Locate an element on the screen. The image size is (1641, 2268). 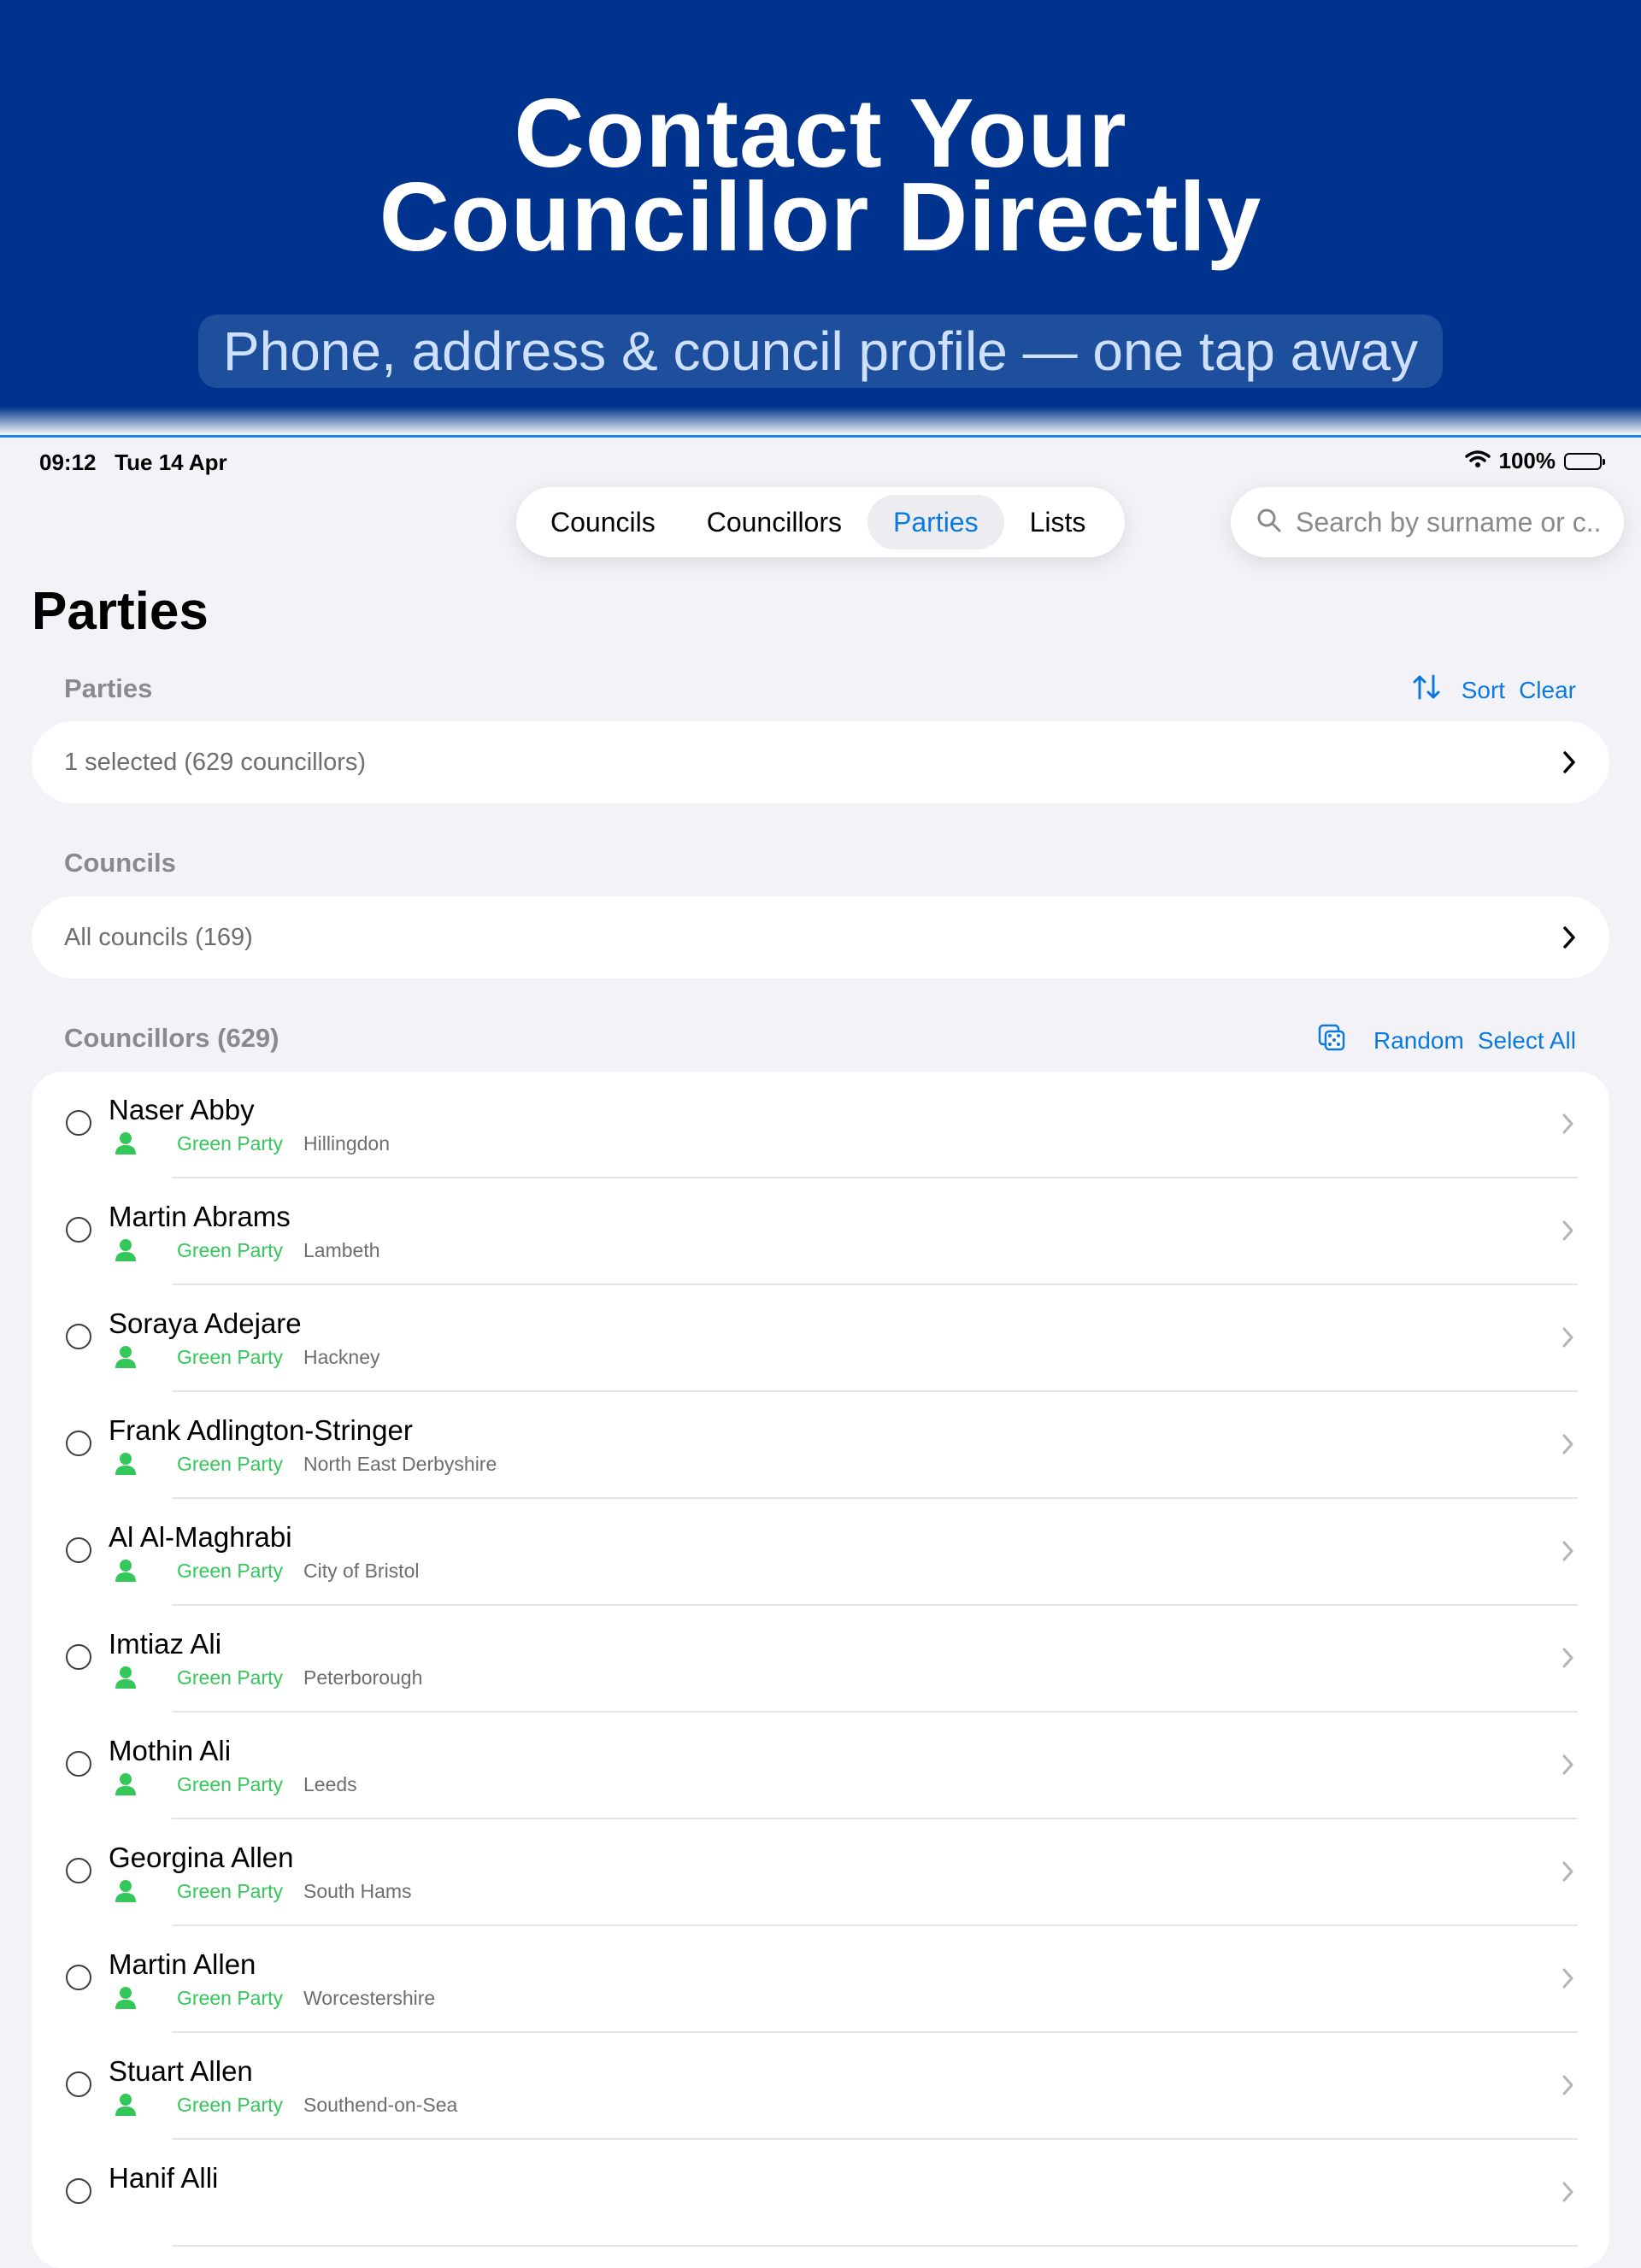
councillor-row: Imtiaz Ali Green Party Peterborough is located at coordinates (820, 1659).